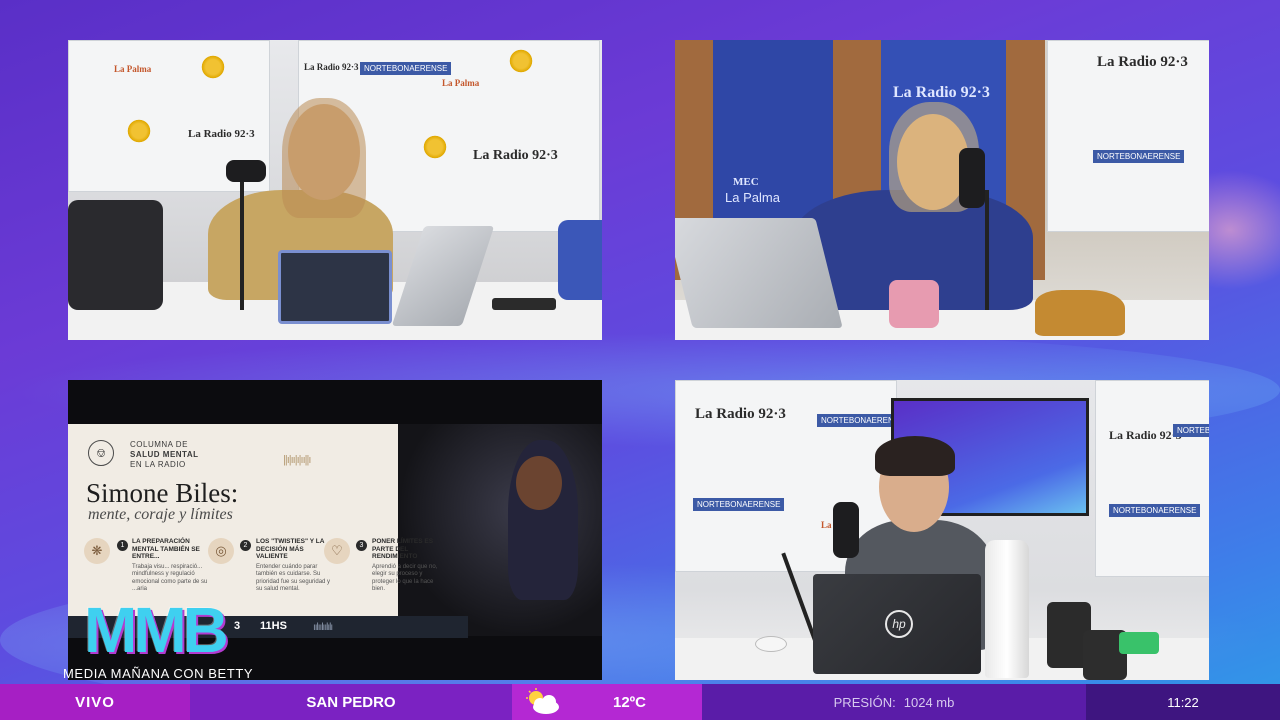 Image resolution: width=1280 pixels, height=720 pixels. What do you see at coordinates (629, 702) in the screenshot?
I see `temperature-value: 12ºC` at bounding box center [629, 702].